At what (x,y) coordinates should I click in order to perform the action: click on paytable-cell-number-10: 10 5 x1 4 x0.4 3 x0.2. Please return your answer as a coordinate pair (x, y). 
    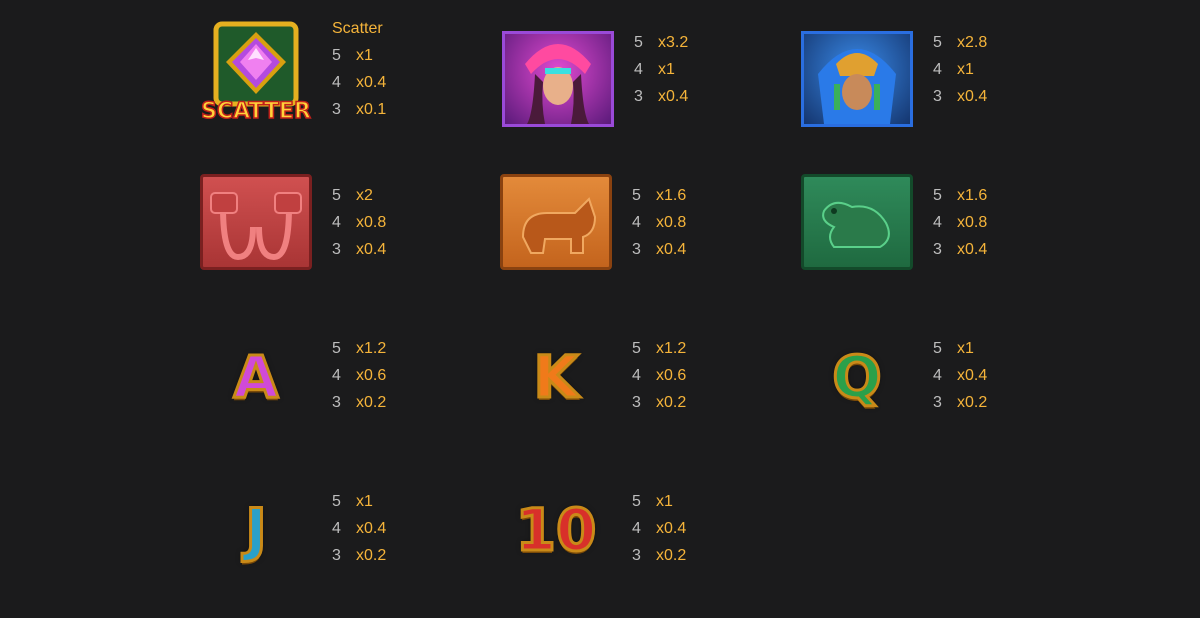
    Looking at the image, I should click on (648, 553).